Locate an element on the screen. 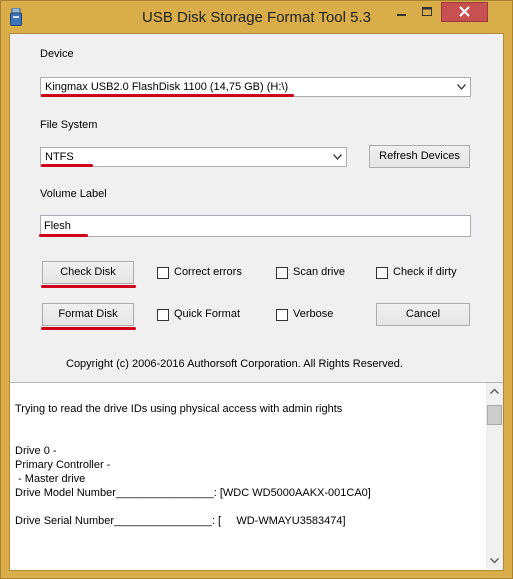  device-label: Device is located at coordinates (57, 54).